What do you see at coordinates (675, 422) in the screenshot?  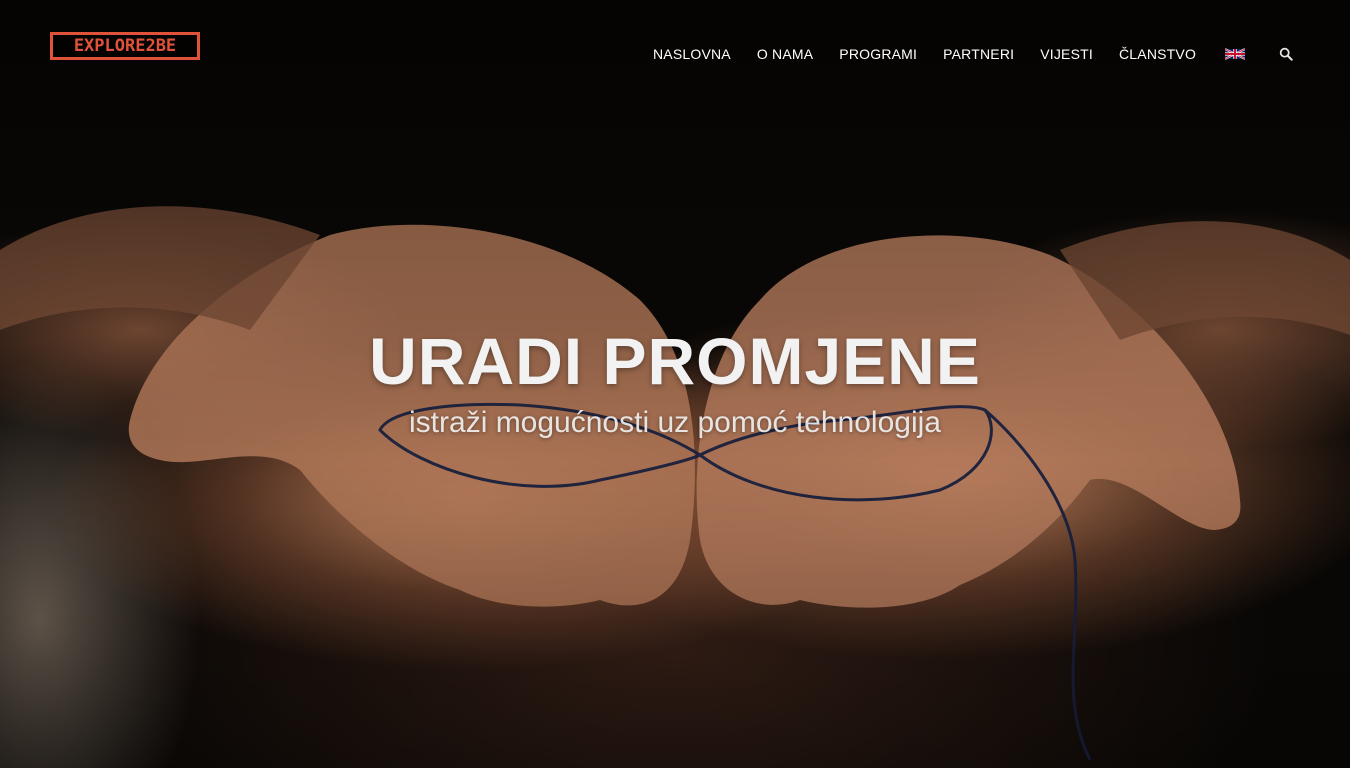 I see `hero-subtitle: istraži mogućnosti uz pomoć tehnologija` at bounding box center [675, 422].